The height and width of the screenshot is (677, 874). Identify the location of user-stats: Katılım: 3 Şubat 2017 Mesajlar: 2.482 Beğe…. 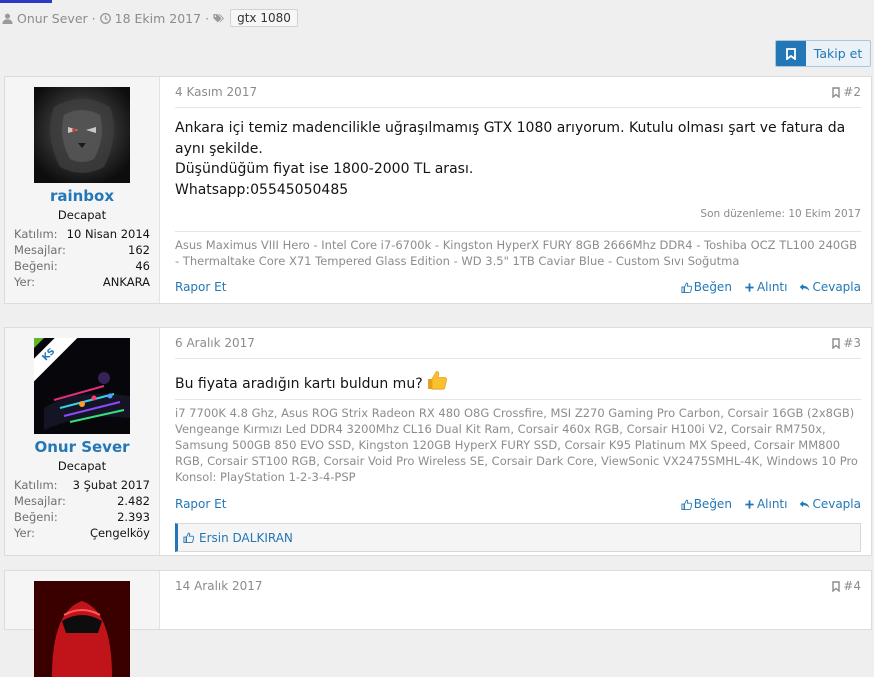
(82, 509).